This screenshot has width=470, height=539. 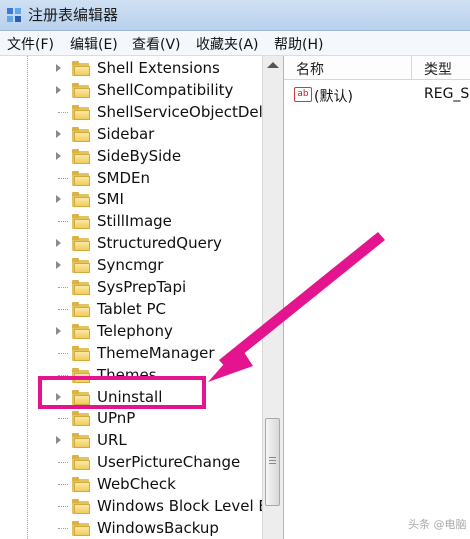 What do you see at coordinates (73, 15) in the screenshot?
I see `window-title: 注册表编辑器` at bounding box center [73, 15].